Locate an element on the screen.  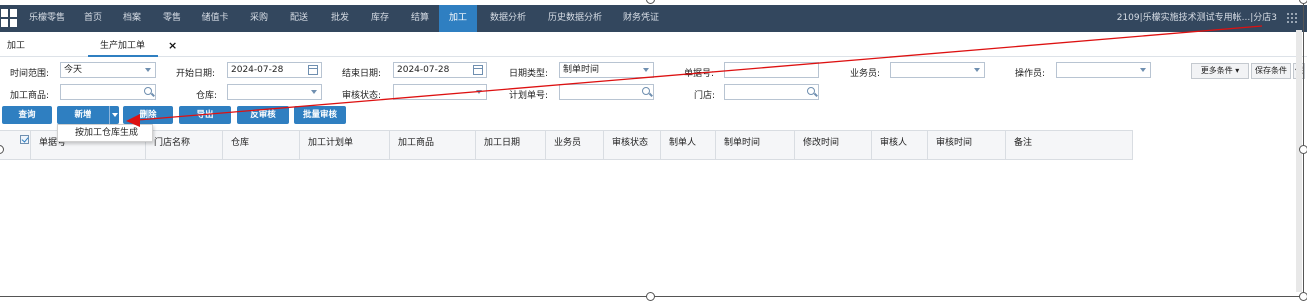
nav-item-inventory: 库存 is located at coordinates (380, 18).